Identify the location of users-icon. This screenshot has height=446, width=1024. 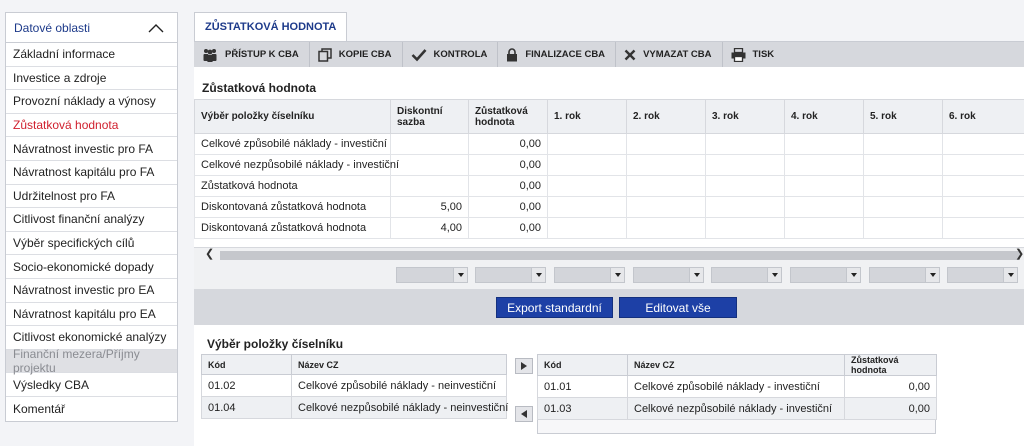
(210, 55).